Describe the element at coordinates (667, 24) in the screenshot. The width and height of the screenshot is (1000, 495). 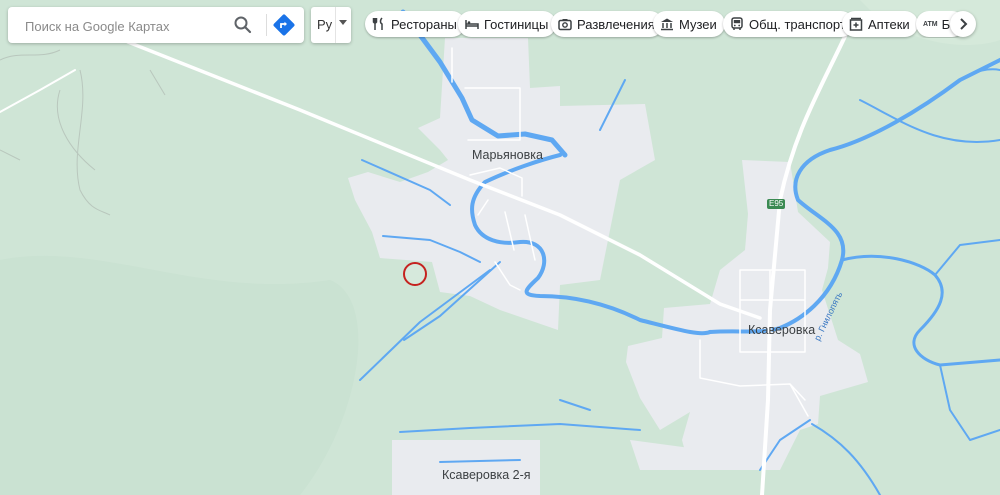
I see `museum-icon` at that location.